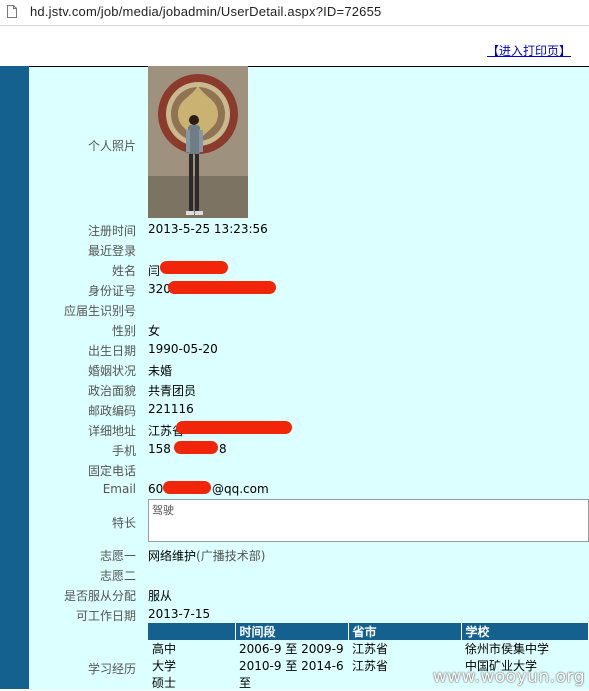 Image resolution: width=589 pixels, height=691 pixels. What do you see at coordinates (117, 556) in the screenshot?
I see `wish1-label: 志愿一` at bounding box center [117, 556].